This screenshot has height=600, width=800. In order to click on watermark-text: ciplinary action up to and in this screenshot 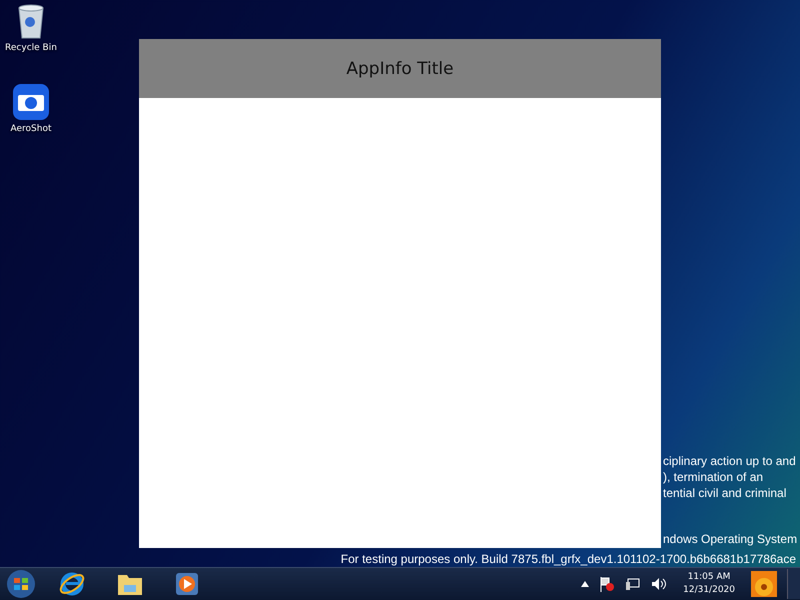, I will do `click(730, 461)`.